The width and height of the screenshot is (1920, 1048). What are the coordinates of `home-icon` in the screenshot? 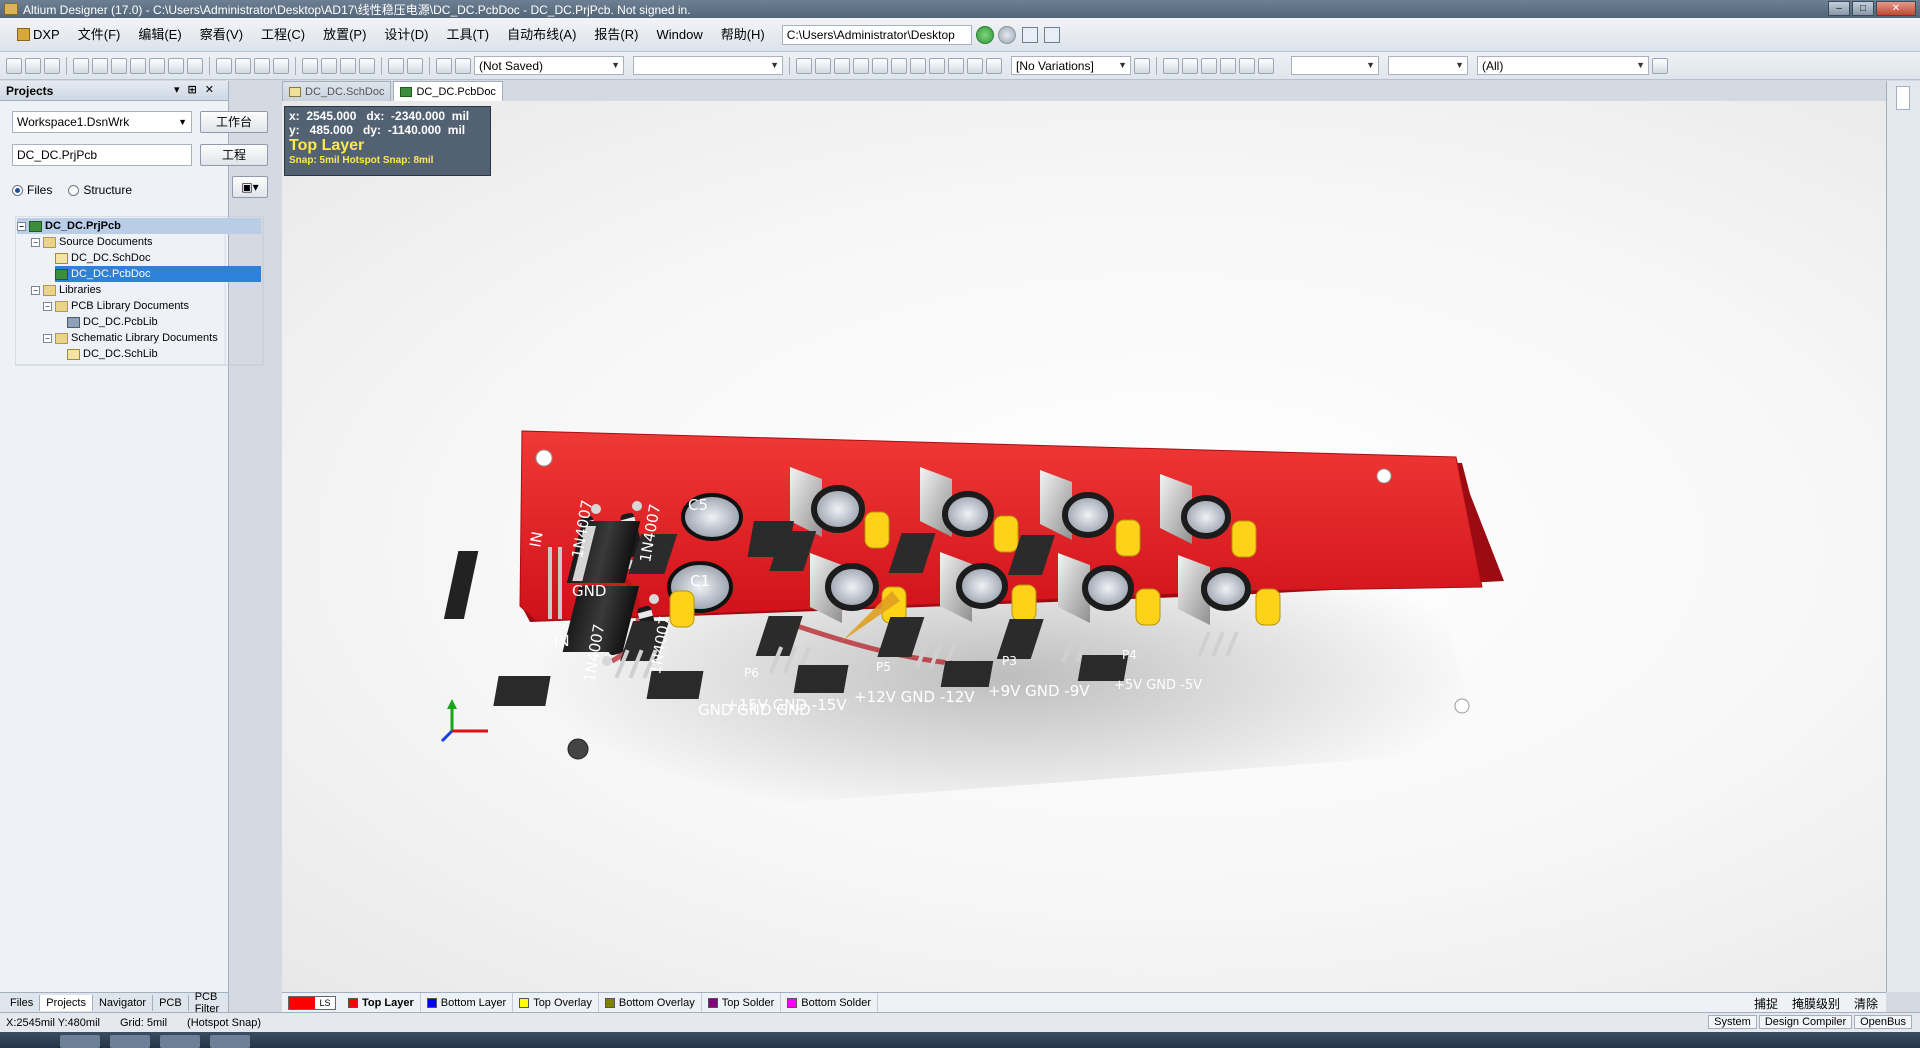 It's located at (1029, 34).